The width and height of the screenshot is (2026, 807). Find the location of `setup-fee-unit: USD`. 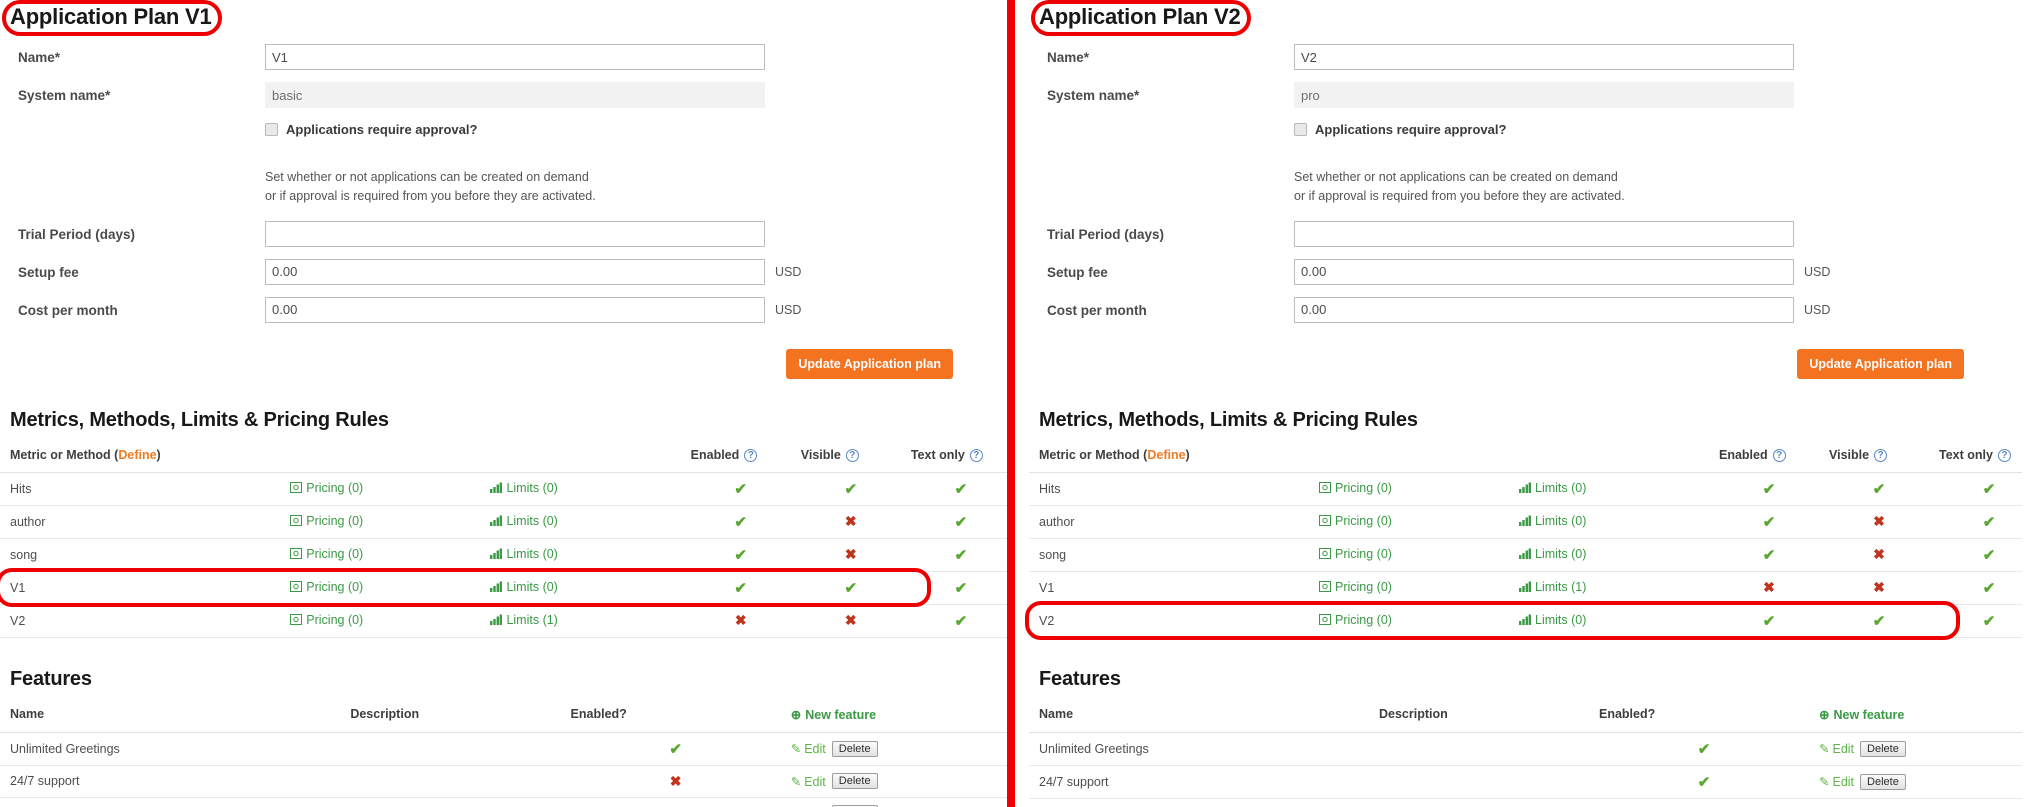

setup-fee-unit: USD is located at coordinates (788, 271).